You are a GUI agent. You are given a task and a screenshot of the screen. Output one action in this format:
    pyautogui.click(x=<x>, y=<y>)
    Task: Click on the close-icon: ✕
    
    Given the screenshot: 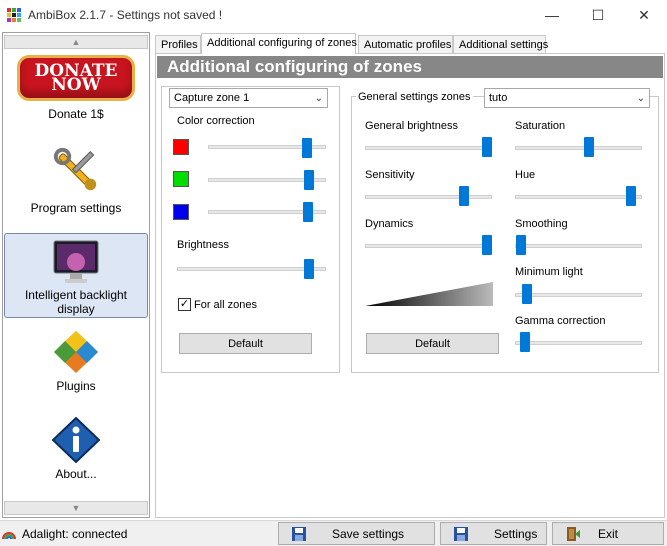 What is the action you would take?
    pyautogui.click(x=644, y=14)
    